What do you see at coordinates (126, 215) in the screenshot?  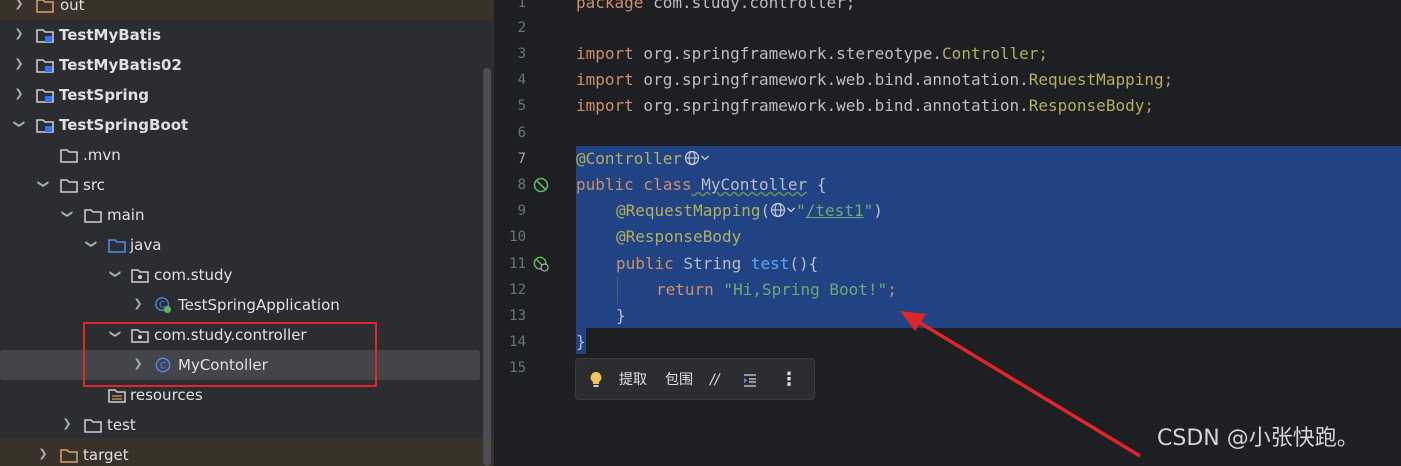 I see `tree-item-label: main` at bounding box center [126, 215].